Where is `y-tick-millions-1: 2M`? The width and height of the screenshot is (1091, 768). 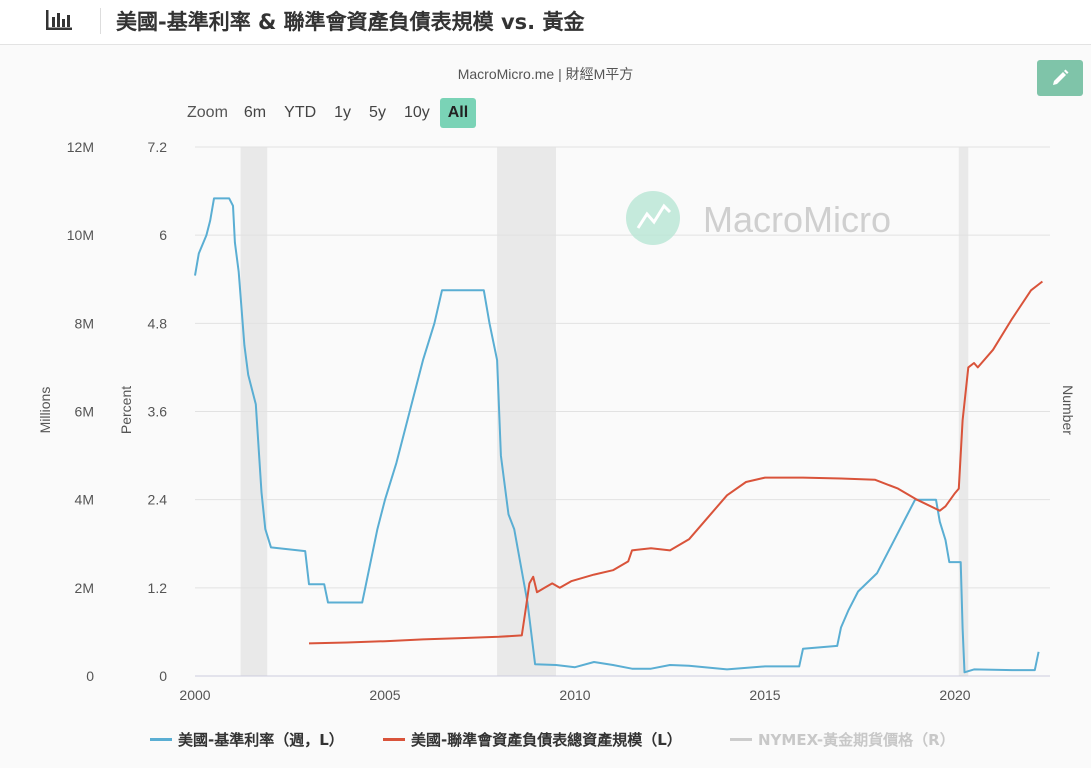
y-tick-millions-1: 2M is located at coordinates (84, 588).